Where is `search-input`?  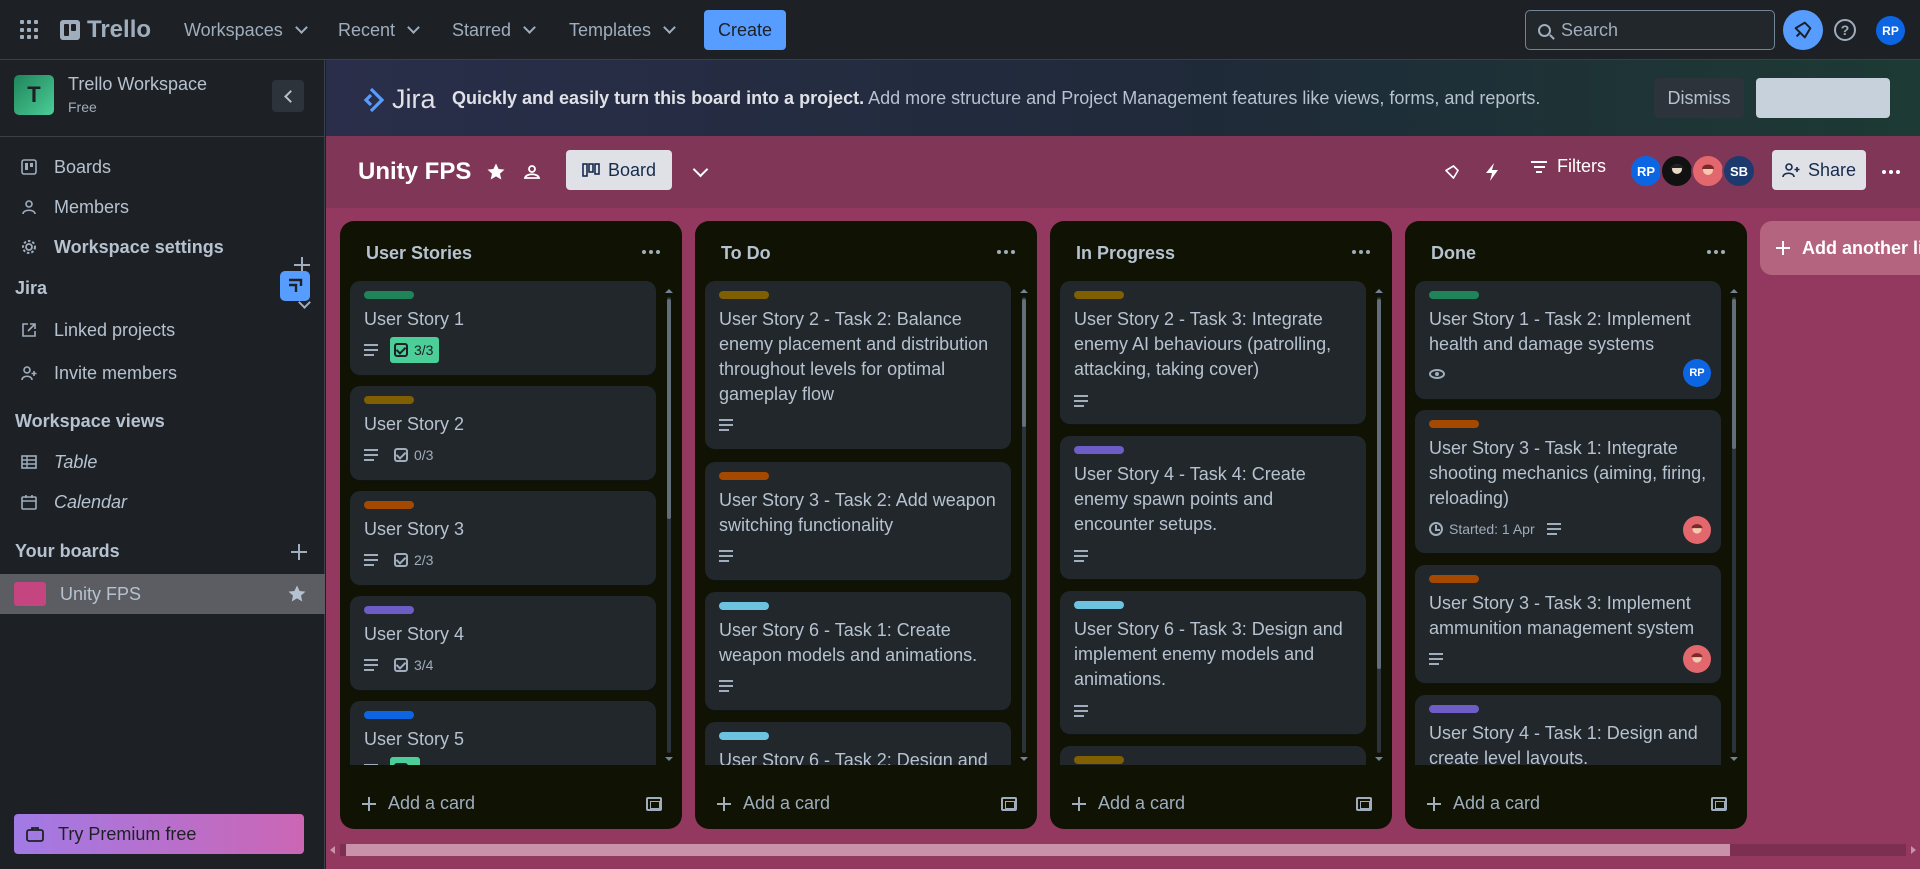 search-input is located at coordinates (1656, 30).